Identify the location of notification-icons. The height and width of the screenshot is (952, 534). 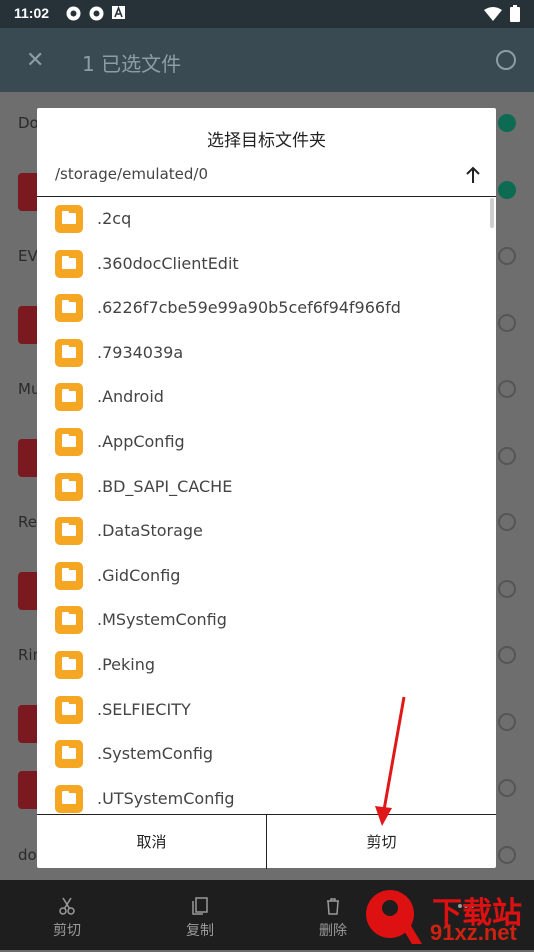
(96, 13).